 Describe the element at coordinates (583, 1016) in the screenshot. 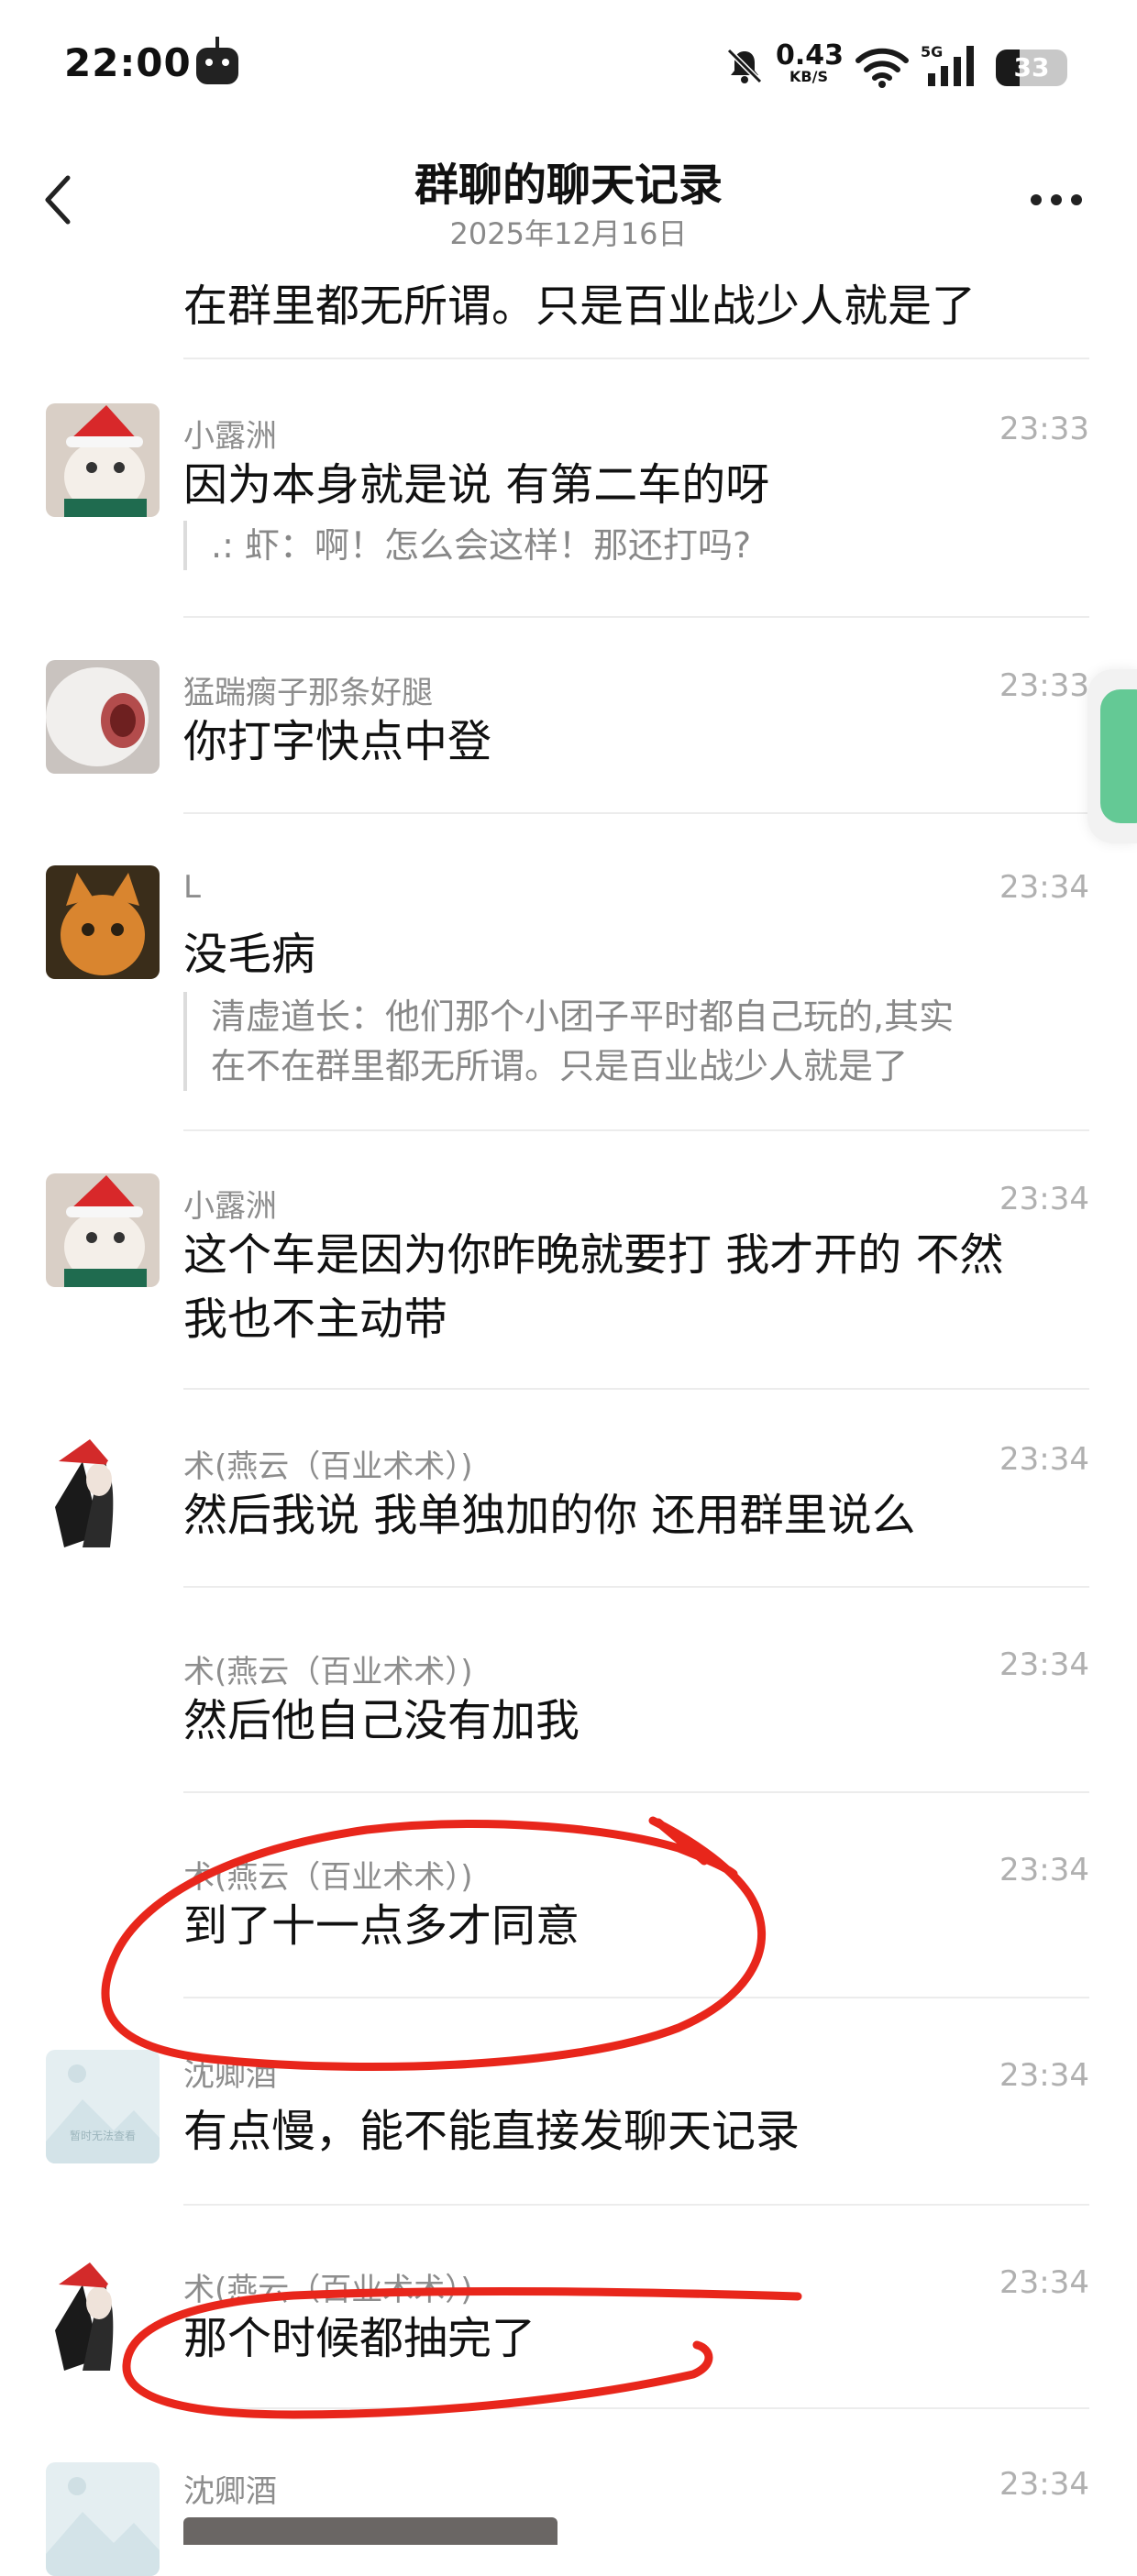

I see `quoted-message-line: 清虚道长：他们那个小团子平时都自己玩的,其实` at that location.